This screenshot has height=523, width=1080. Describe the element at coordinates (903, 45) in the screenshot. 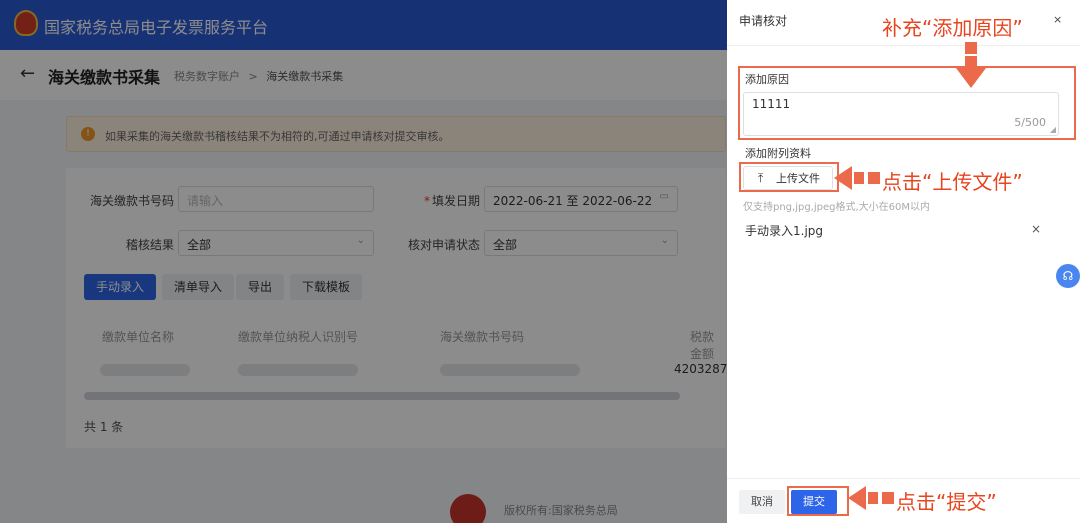

I see `divider` at that location.